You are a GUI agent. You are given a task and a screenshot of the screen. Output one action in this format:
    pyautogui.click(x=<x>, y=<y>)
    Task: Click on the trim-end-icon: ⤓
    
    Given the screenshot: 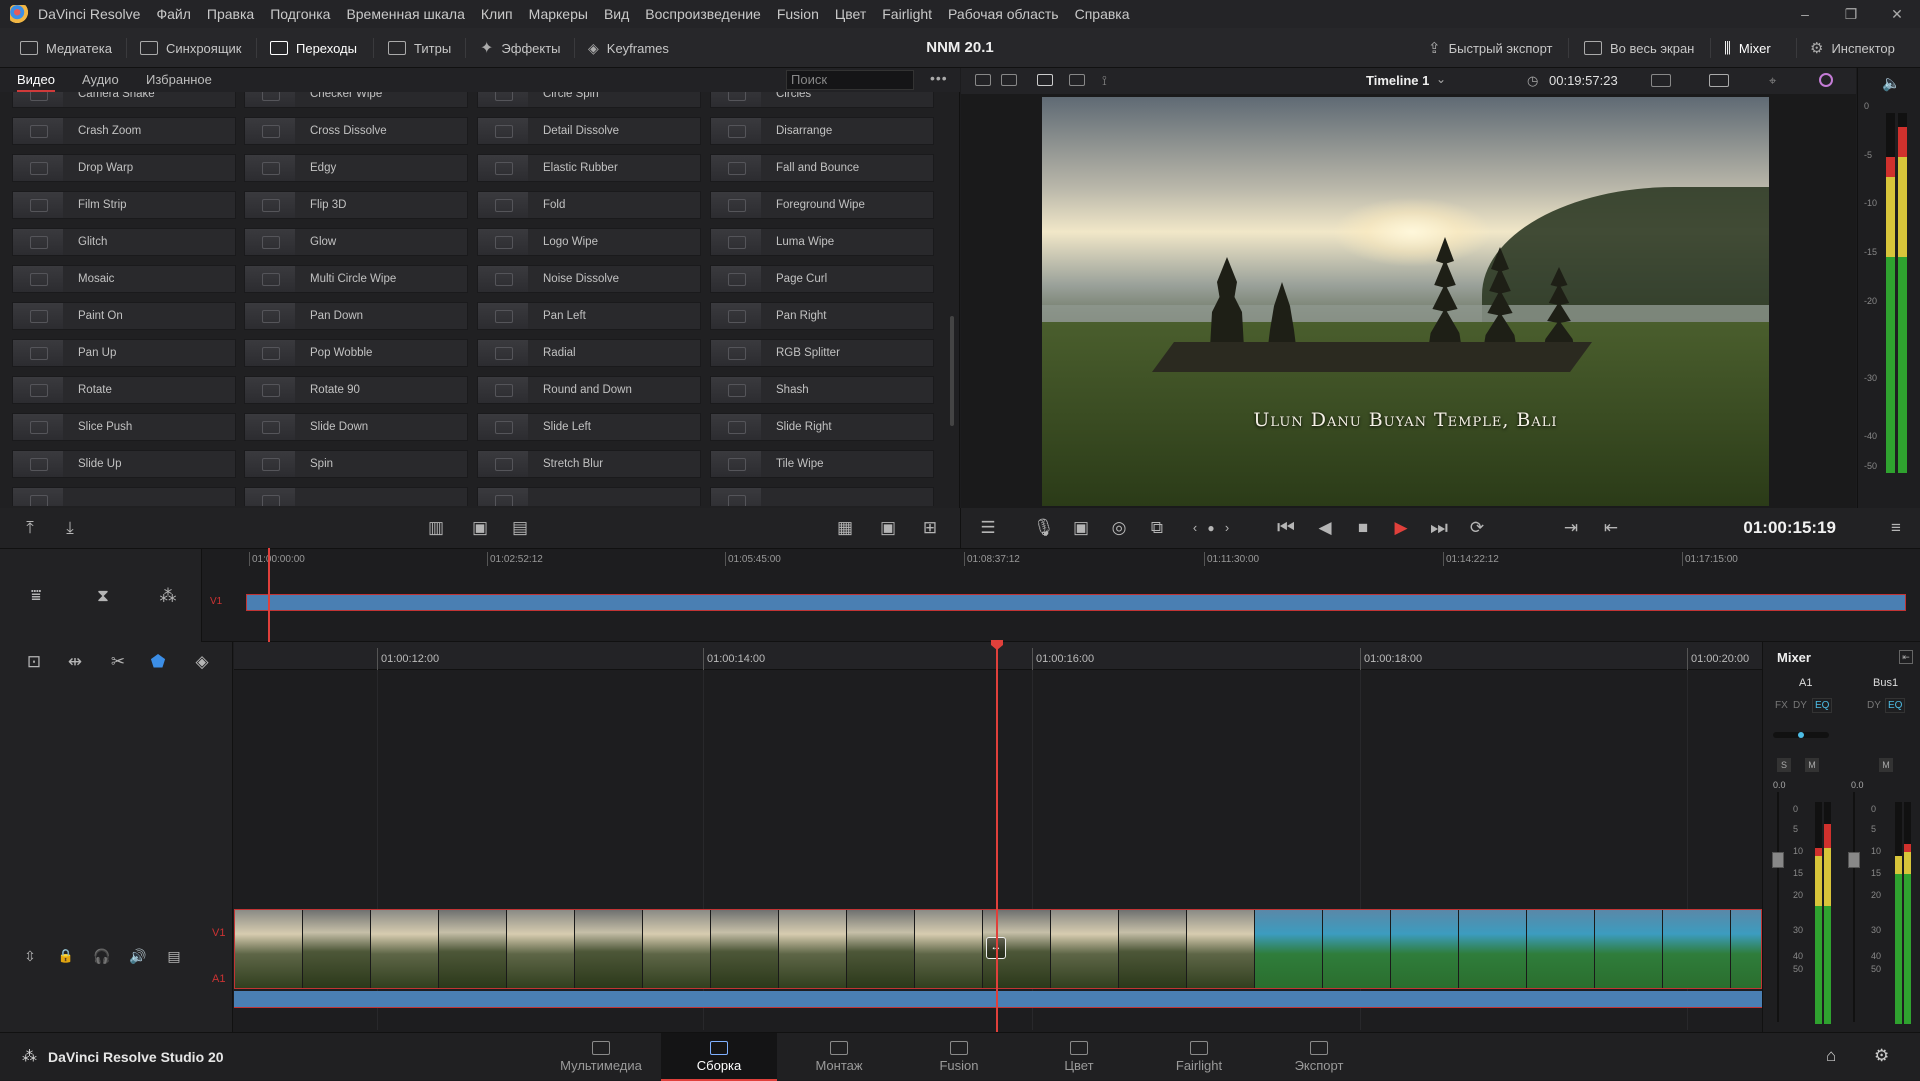 What is the action you would take?
    pyautogui.click(x=70, y=528)
    